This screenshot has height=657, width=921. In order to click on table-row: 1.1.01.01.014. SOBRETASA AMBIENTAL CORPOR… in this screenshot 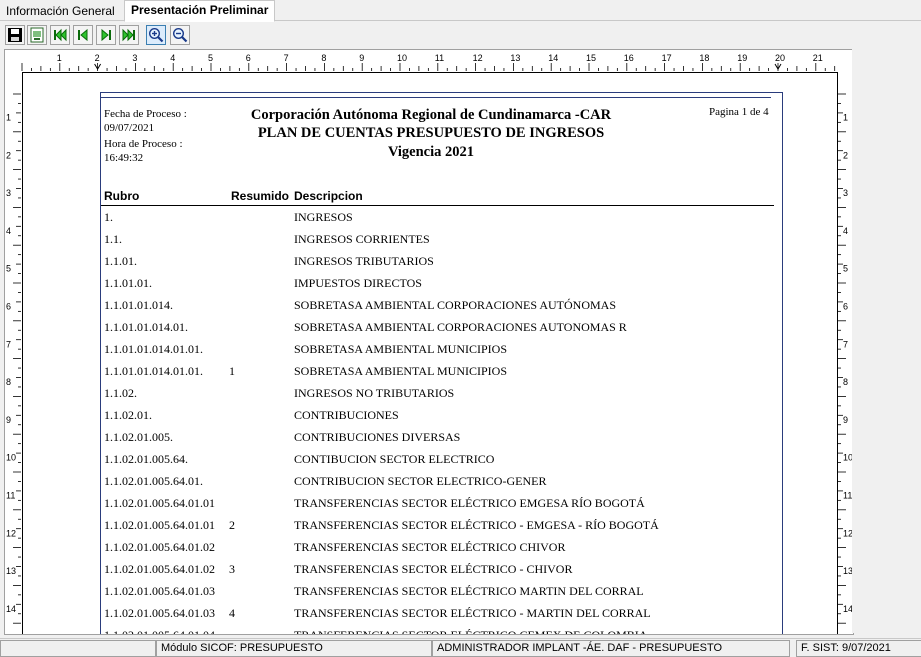, I will do `click(437, 306)`.